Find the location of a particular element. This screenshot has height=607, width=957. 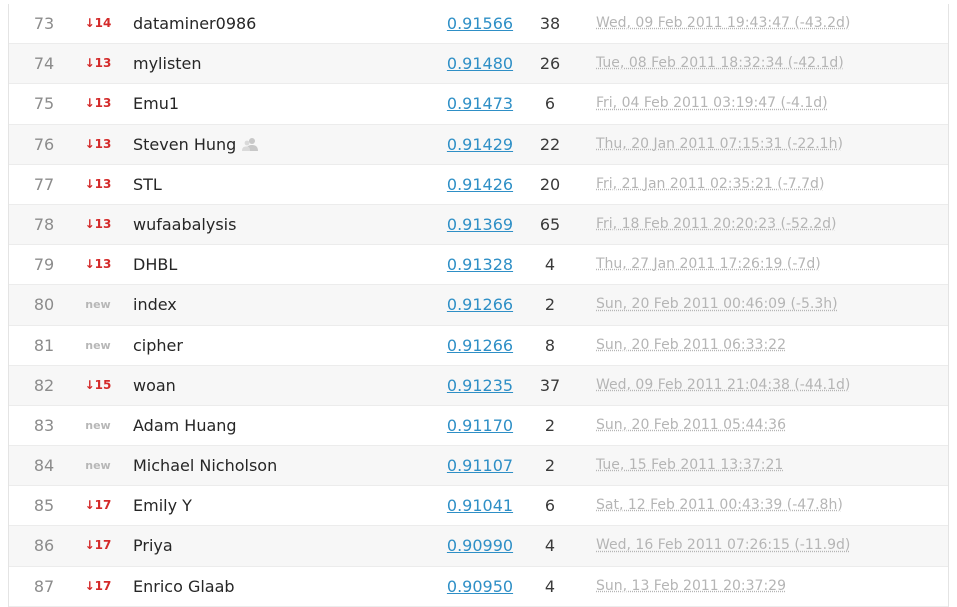

team-name-label: index is located at coordinates (155, 304).